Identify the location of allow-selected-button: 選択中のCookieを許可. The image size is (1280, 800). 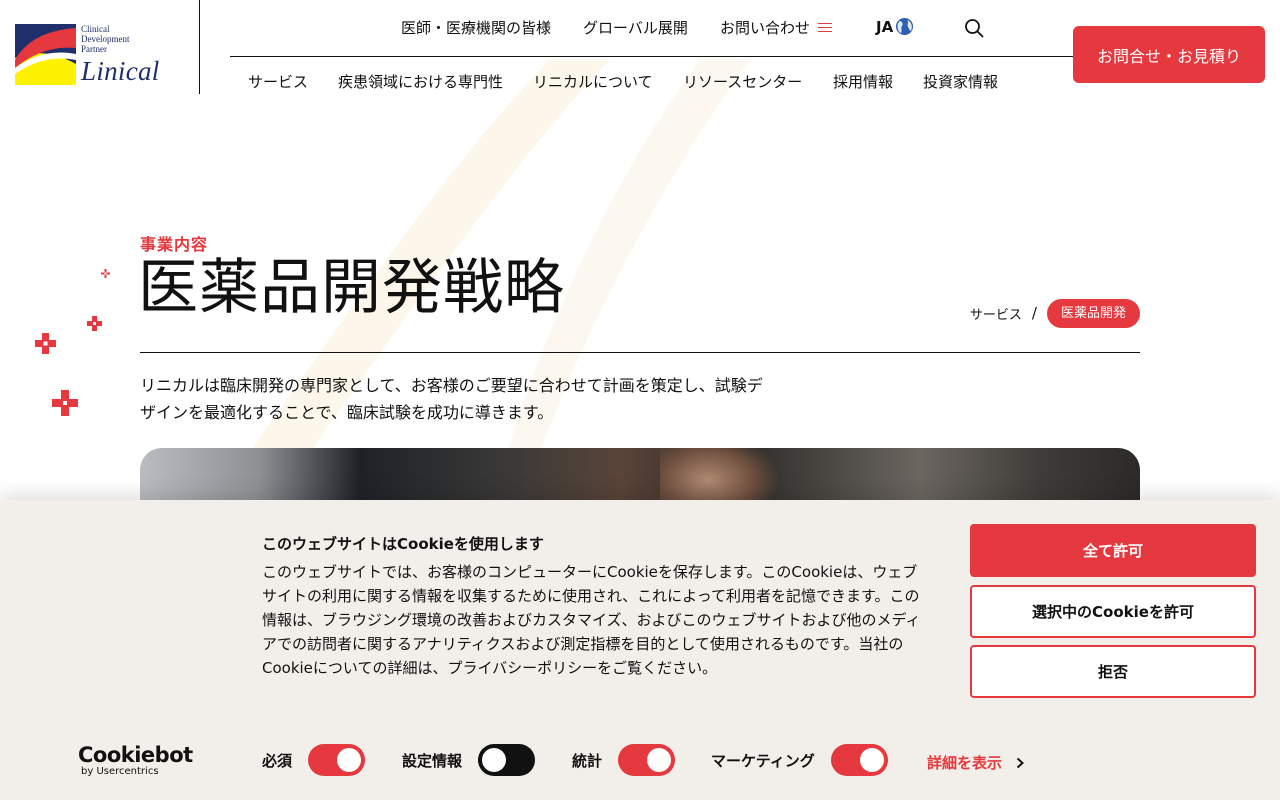
(1113, 611).